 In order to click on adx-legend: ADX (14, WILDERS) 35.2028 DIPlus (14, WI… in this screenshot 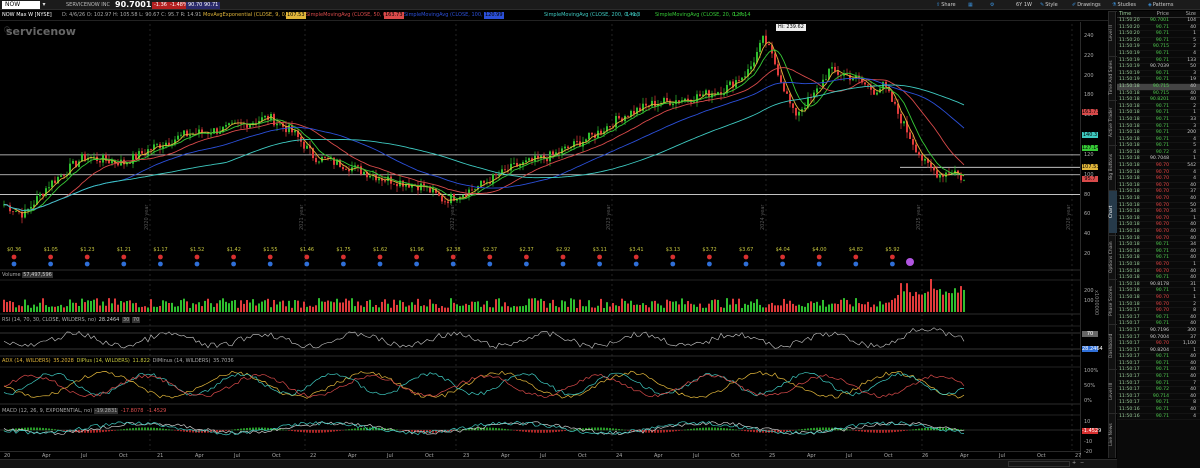, I will do `click(118, 361)`.